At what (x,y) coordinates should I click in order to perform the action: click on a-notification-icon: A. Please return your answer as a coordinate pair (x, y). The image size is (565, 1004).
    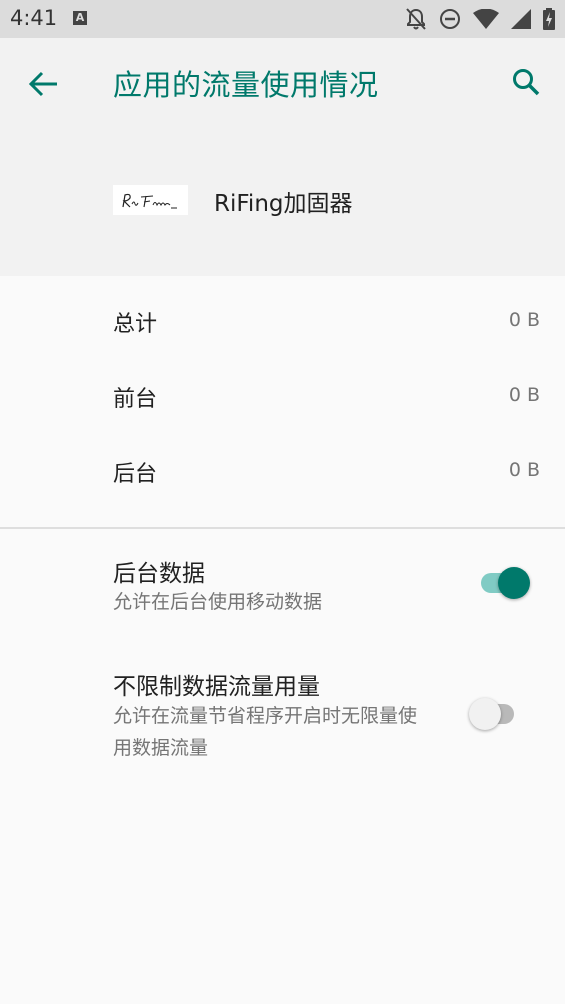
    Looking at the image, I should click on (80, 18).